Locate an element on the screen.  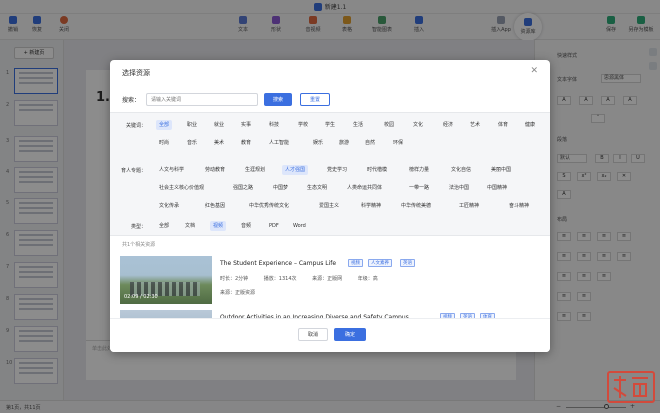
type-chip: PDF is located at coordinates (274, 226).